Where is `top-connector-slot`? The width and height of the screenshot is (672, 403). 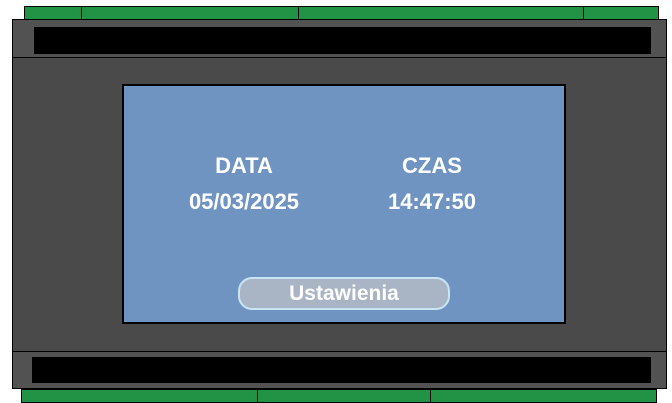
top-connector-slot is located at coordinates (342, 40).